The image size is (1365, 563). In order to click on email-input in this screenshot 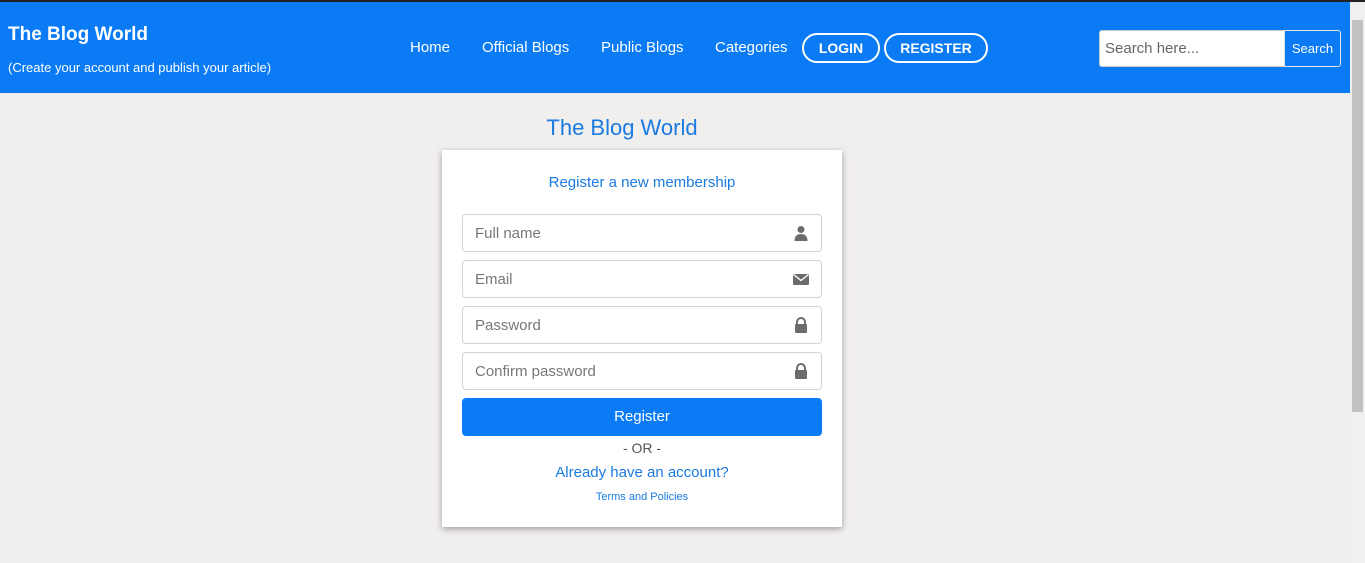, I will do `click(623, 279)`.